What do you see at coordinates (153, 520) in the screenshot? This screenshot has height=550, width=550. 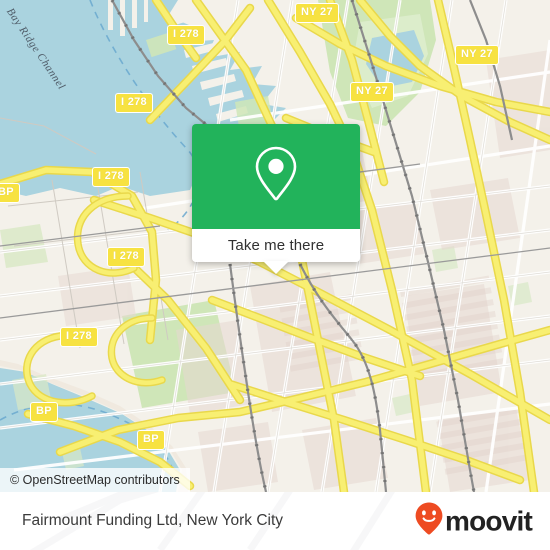 I see `place-title: Fairmount Funding Ltd, New York City` at bounding box center [153, 520].